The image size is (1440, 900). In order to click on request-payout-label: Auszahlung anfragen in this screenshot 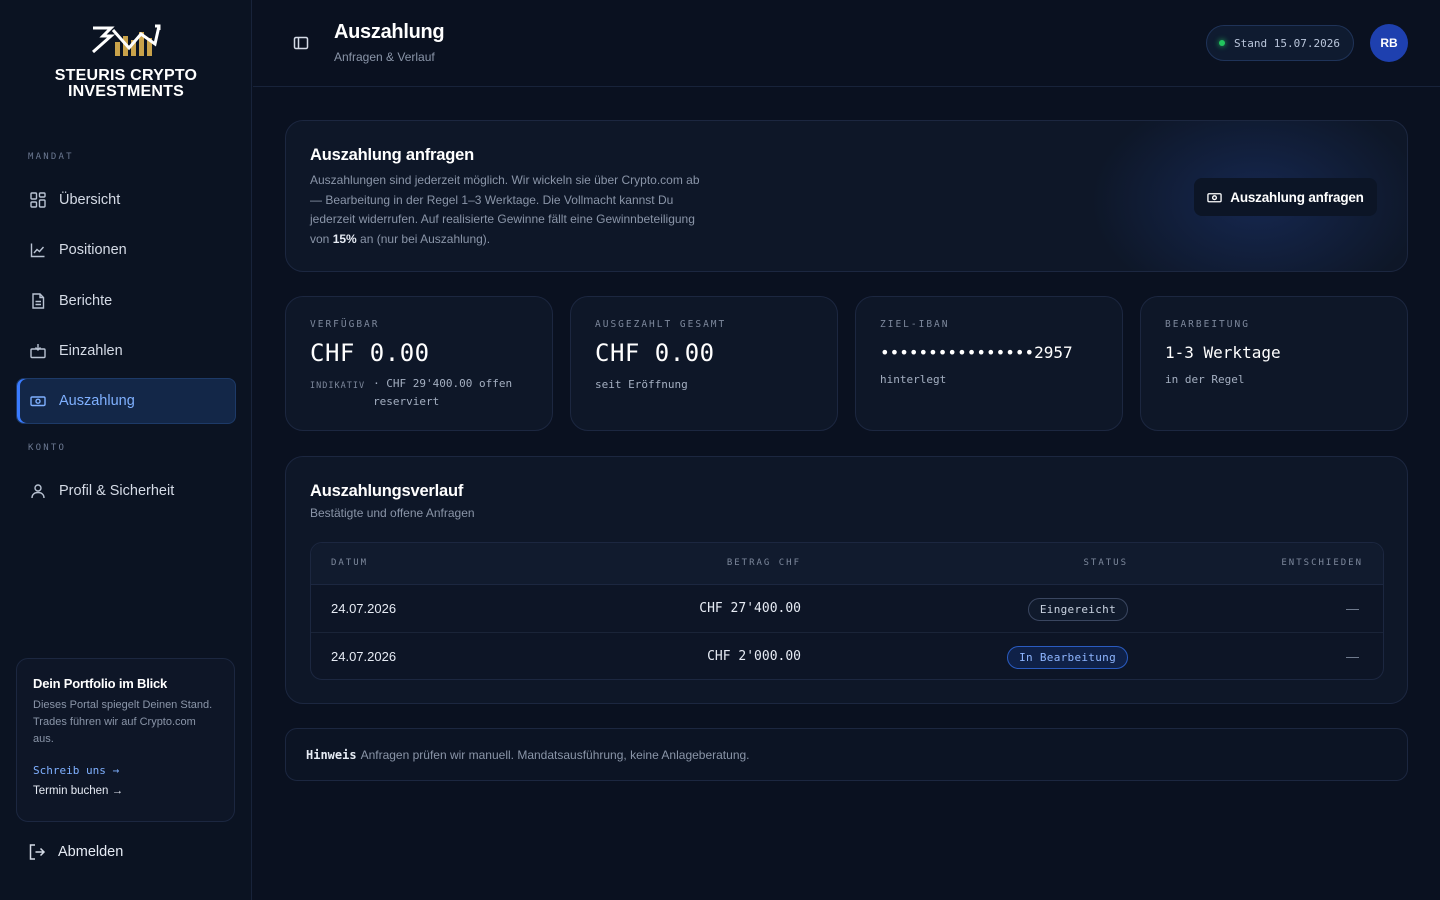, I will do `click(1297, 197)`.